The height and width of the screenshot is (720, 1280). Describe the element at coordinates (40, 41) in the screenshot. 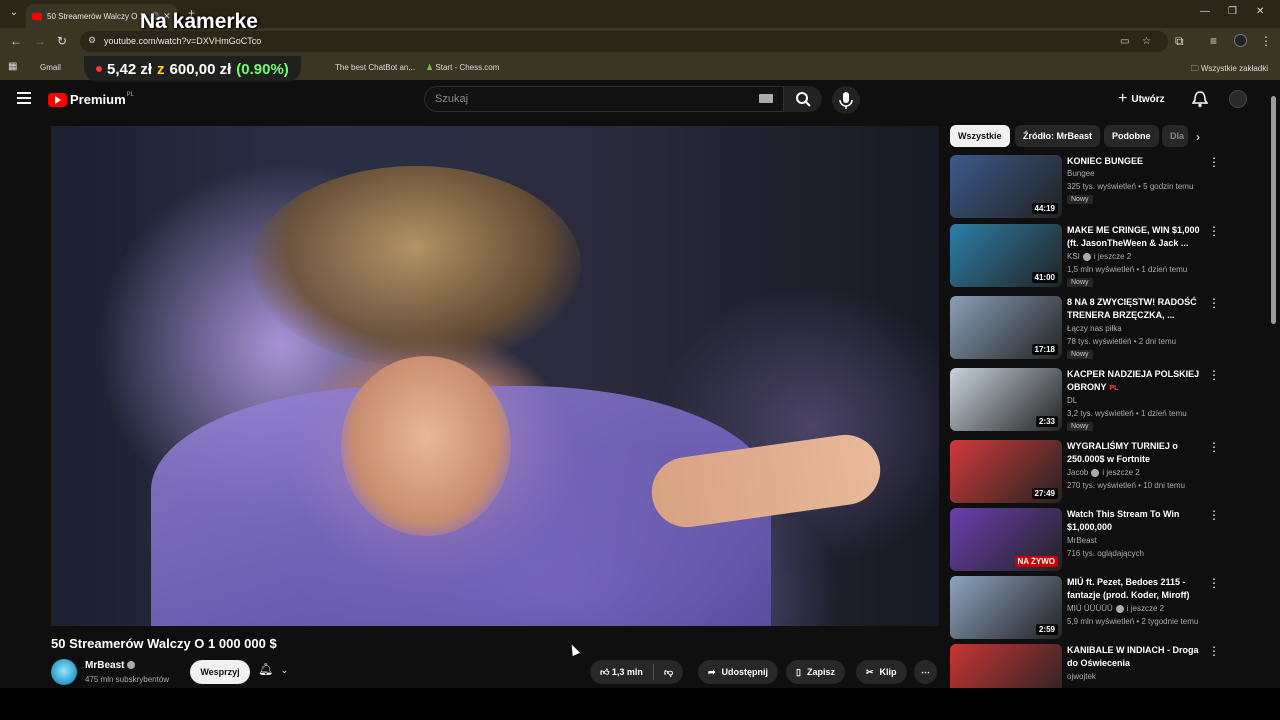

I see `forward-arrow-icon: →` at that location.